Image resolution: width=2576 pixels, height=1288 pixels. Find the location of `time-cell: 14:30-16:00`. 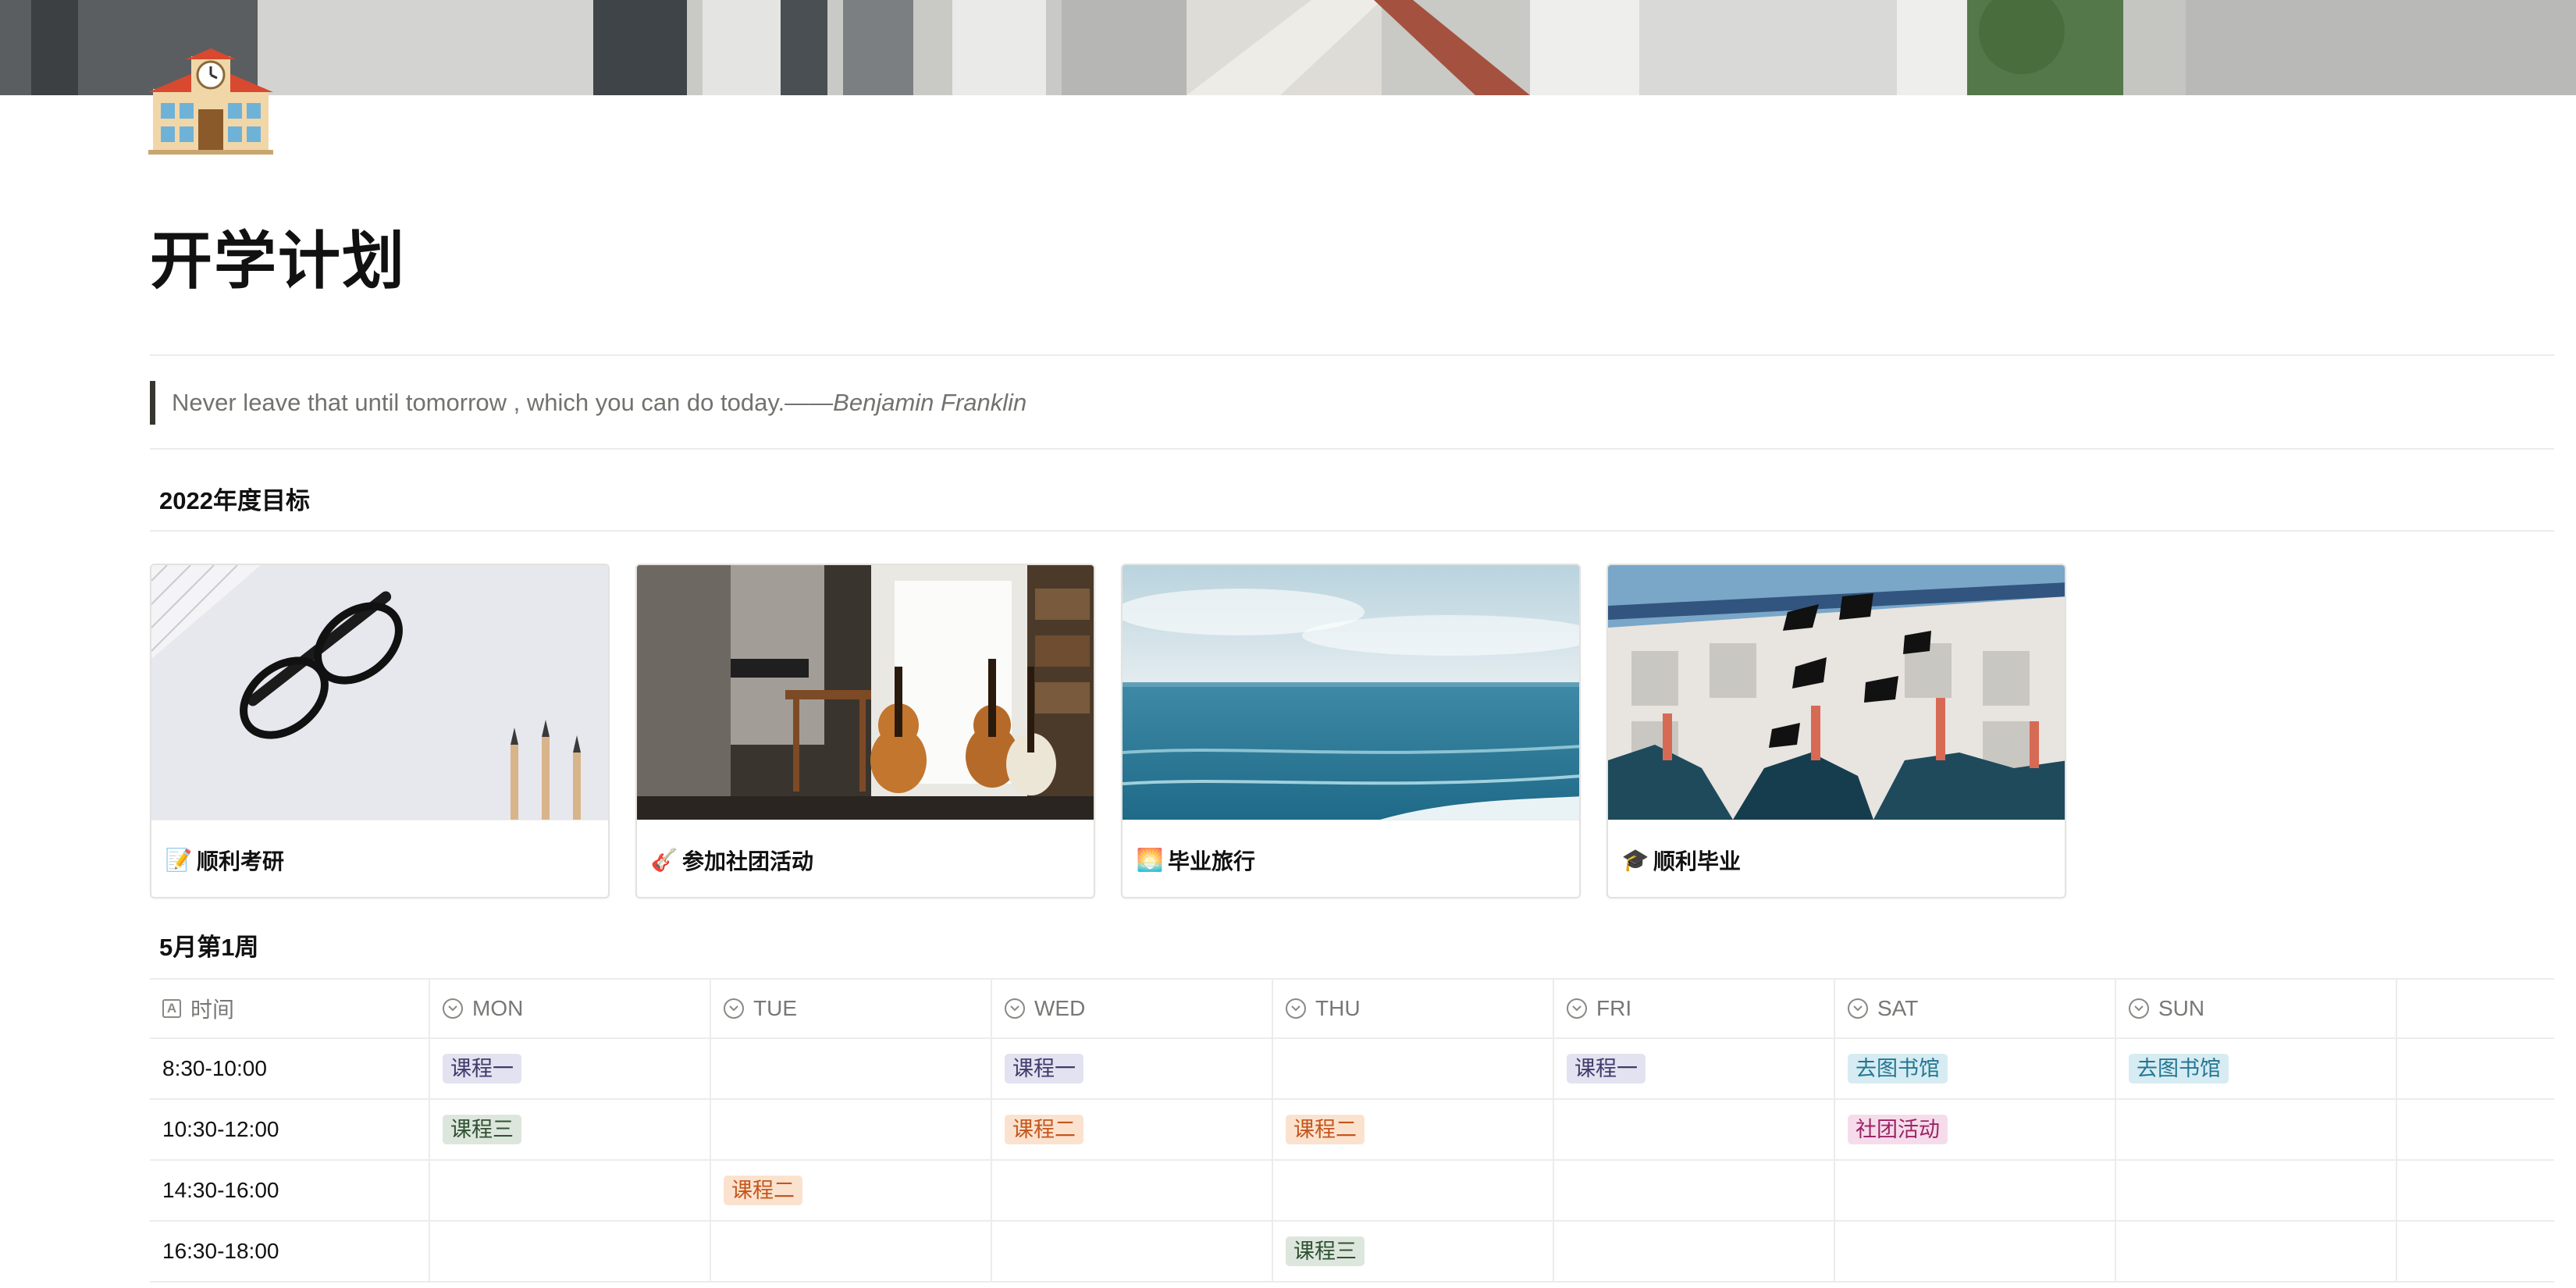

time-cell: 14:30-16:00 is located at coordinates (290, 1191).